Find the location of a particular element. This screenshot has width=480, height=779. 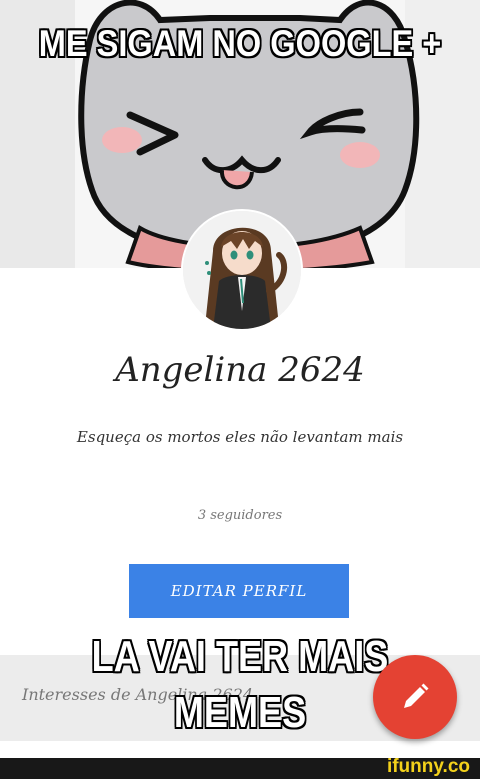

avatar is located at coordinates (242, 270).